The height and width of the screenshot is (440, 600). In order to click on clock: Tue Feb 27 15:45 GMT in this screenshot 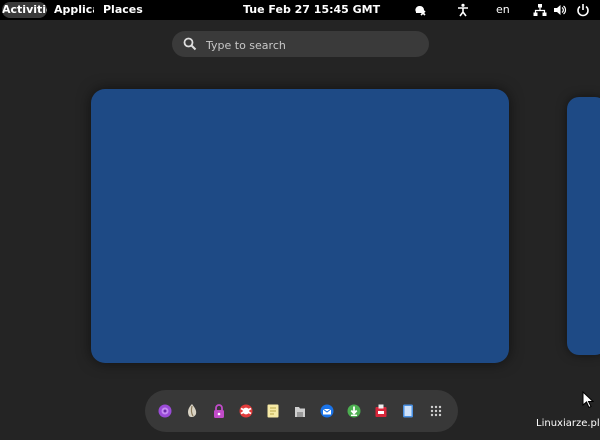, I will do `click(311, 10)`.